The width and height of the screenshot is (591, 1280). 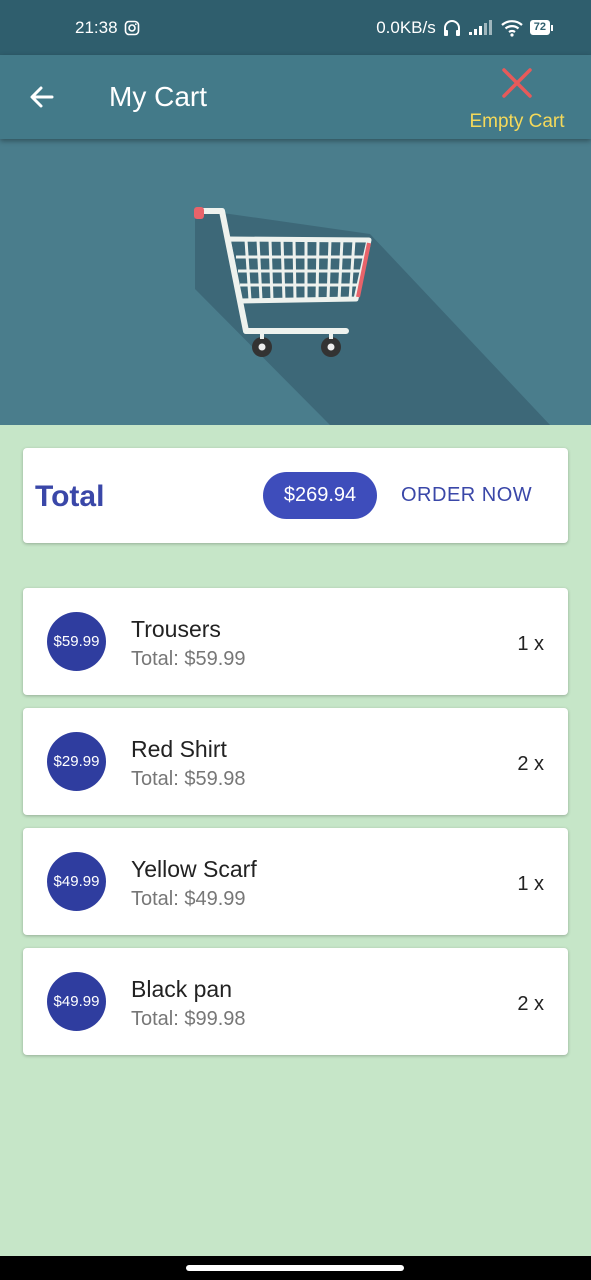 I want to click on total-label: Total, so click(x=70, y=496).